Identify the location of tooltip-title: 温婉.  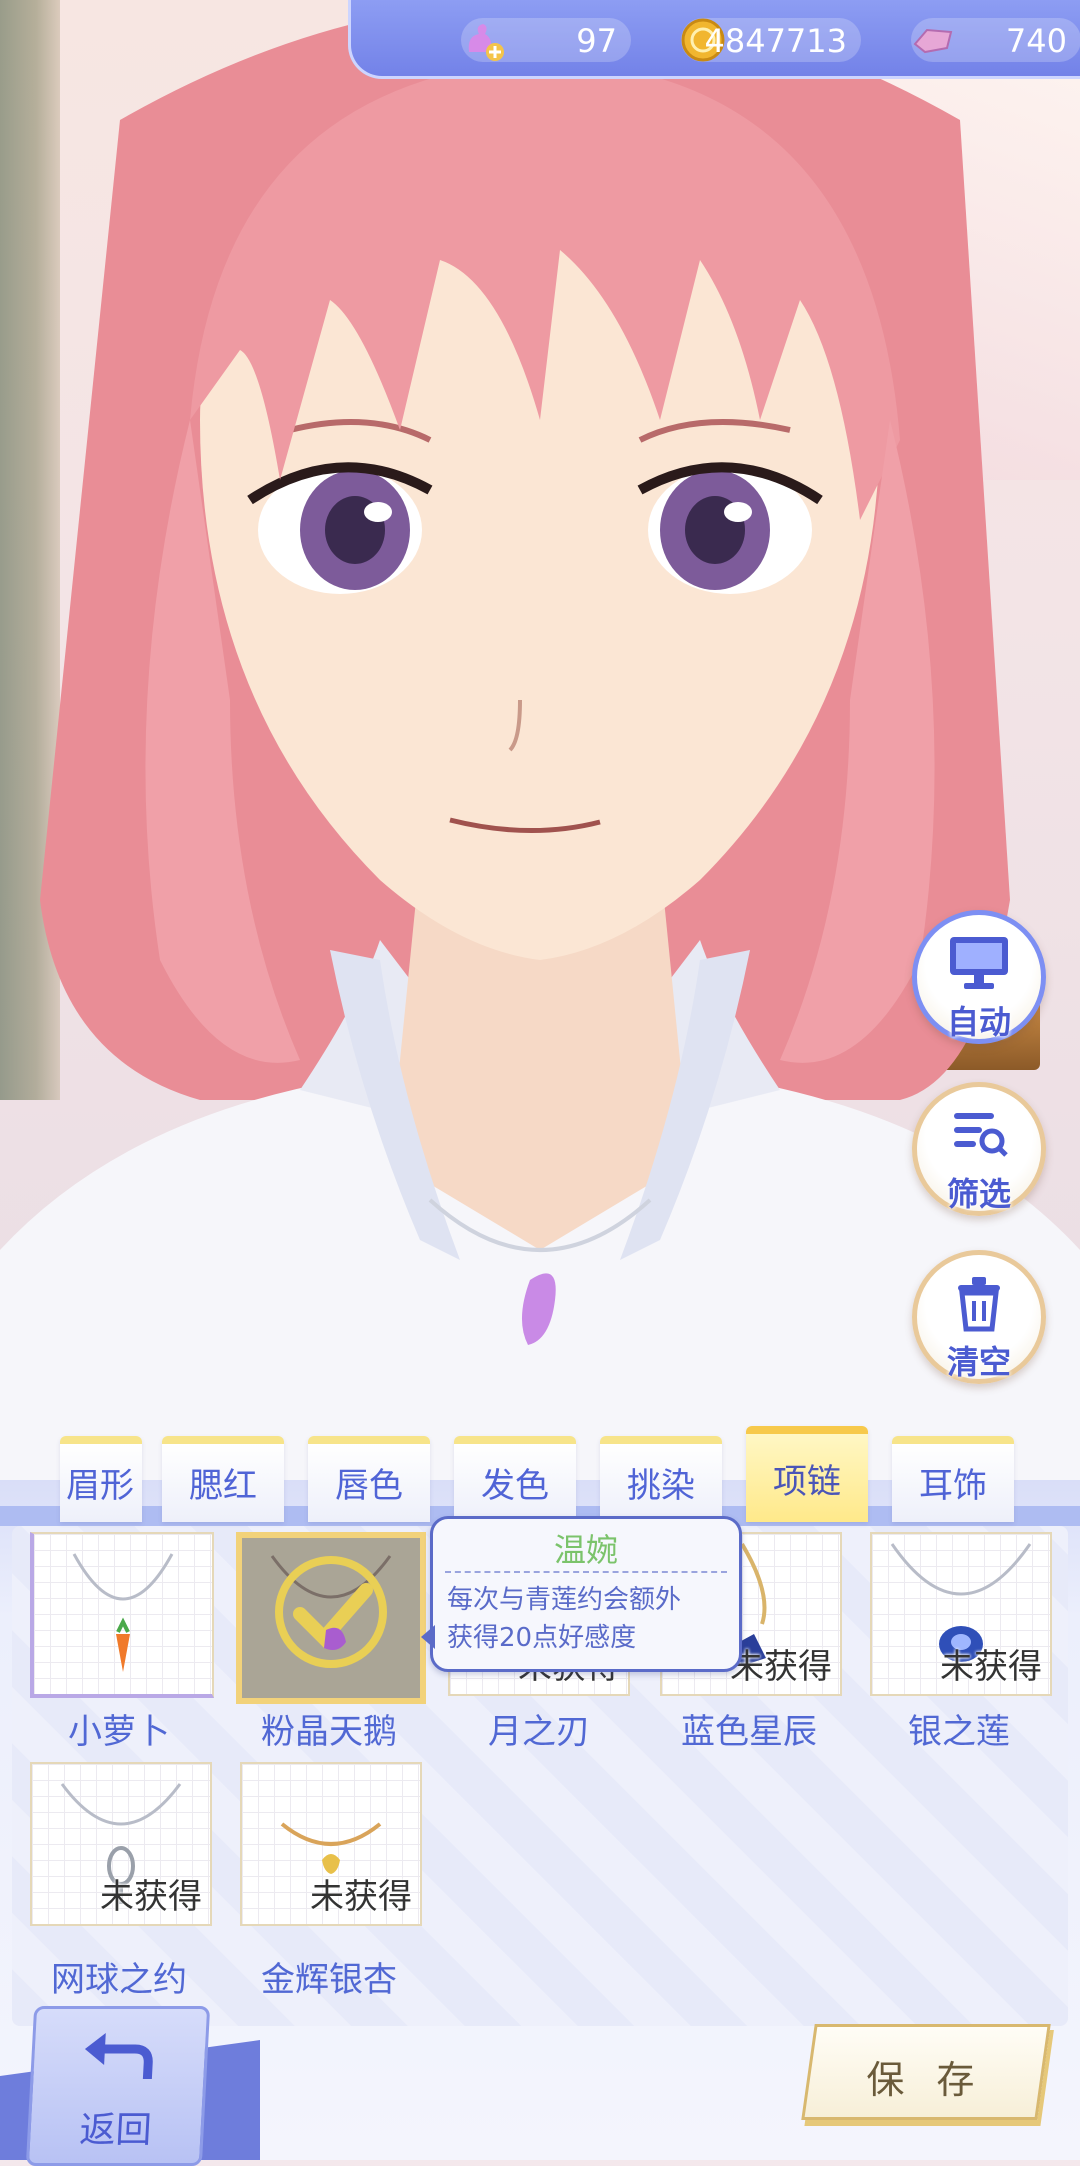
(585, 1550).